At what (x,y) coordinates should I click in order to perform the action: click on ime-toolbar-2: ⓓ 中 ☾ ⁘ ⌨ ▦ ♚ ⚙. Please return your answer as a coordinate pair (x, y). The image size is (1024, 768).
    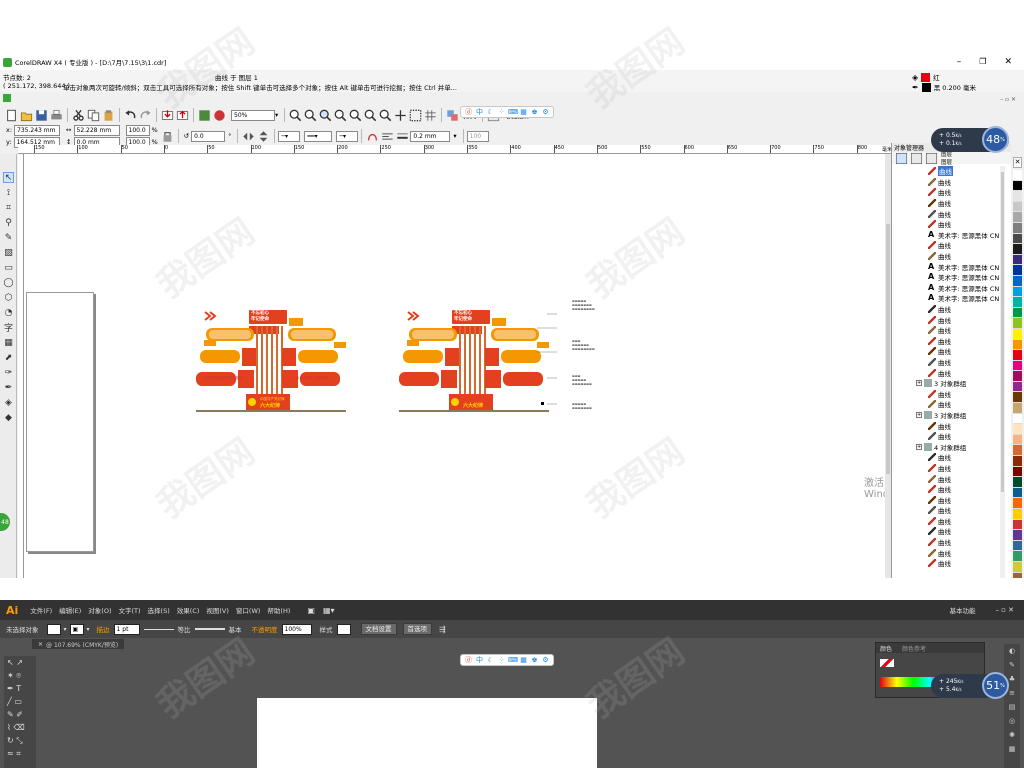
    Looking at the image, I should click on (507, 660).